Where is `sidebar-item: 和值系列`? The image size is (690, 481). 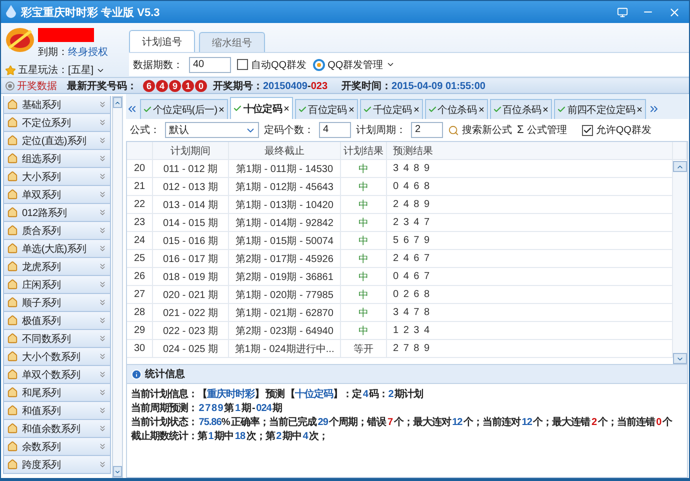 sidebar-item: 和值系列 is located at coordinates (57, 411).